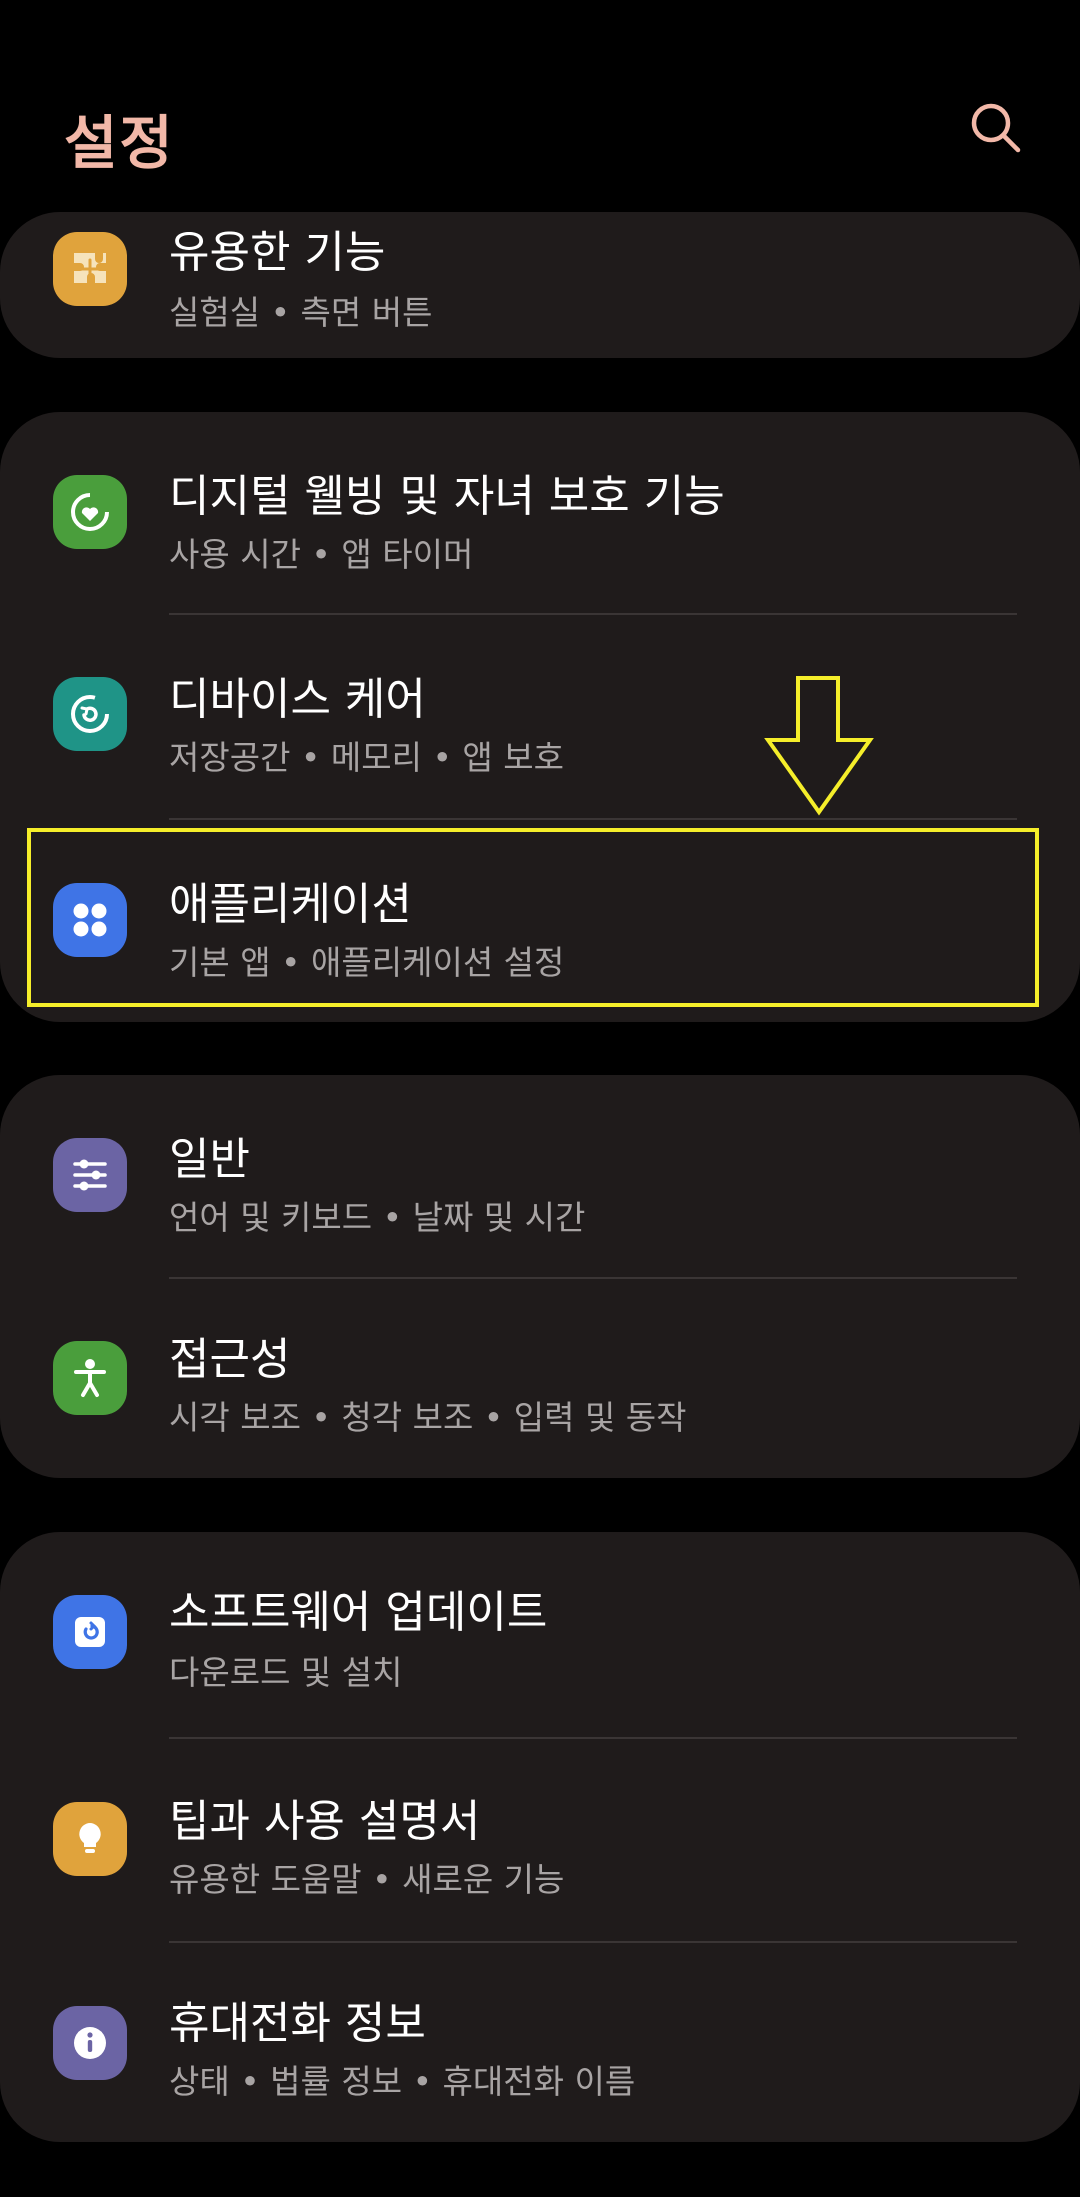  Describe the element at coordinates (402, 2081) in the screenshot. I see `settings-item-subtitle: 상태 • 법률 정보 • 휴대전화 이름` at that location.